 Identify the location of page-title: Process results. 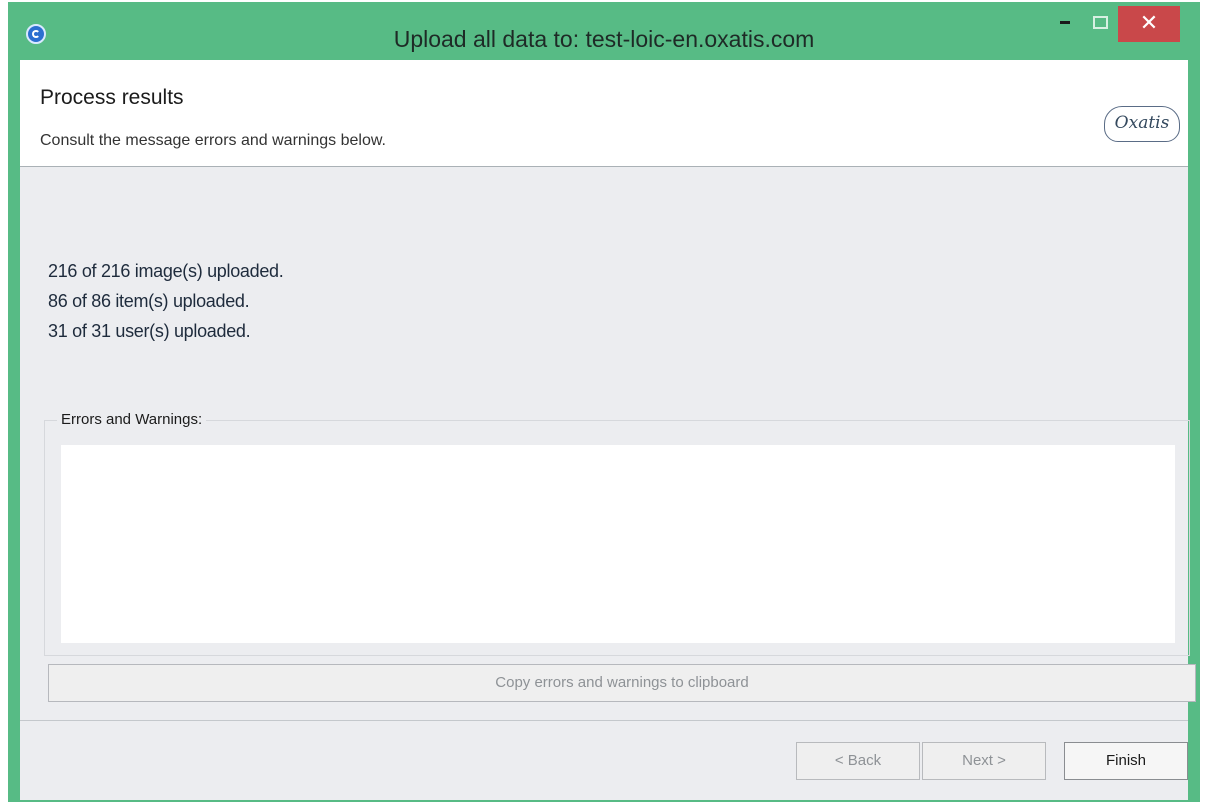
(112, 97).